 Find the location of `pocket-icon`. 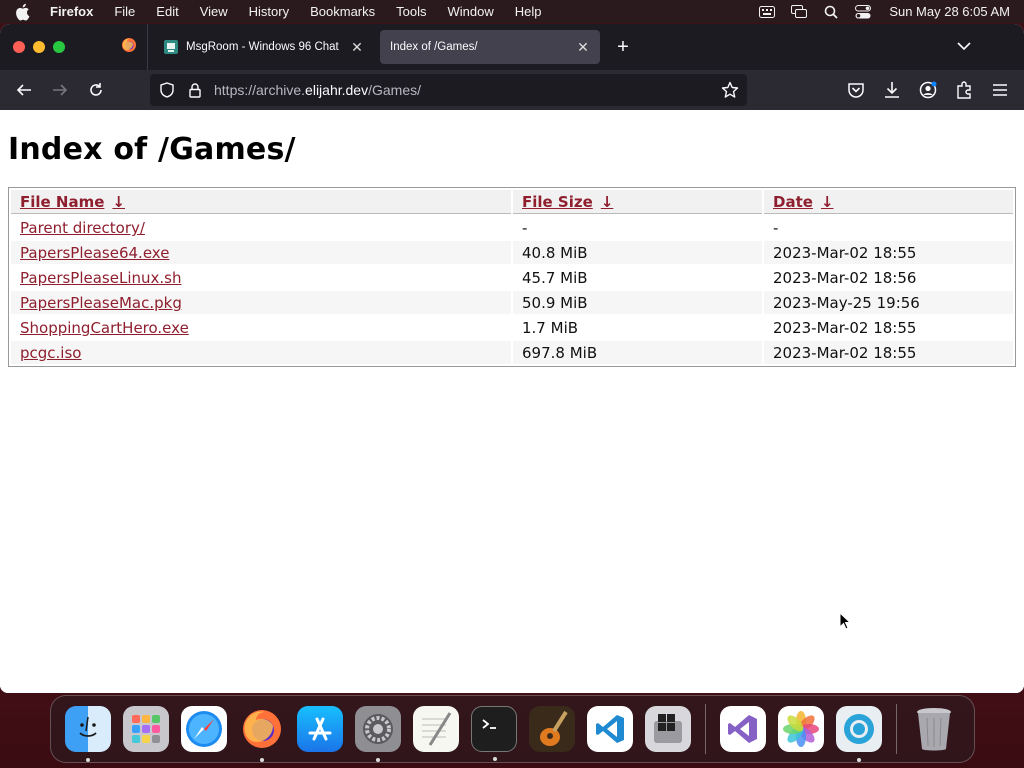

pocket-icon is located at coordinates (856, 90).